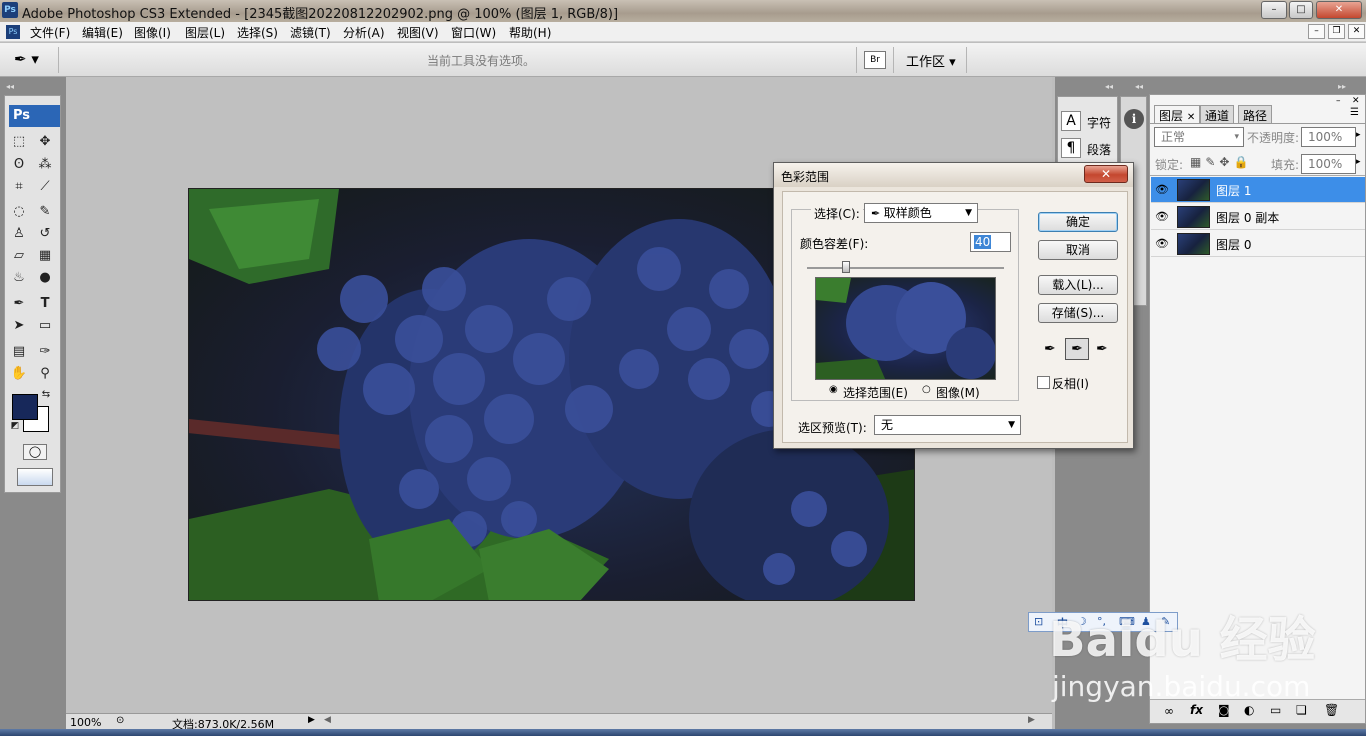 The height and width of the screenshot is (736, 1366). What do you see at coordinates (45, 212) in the screenshot?
I see `brush-tool-icon: ✎` at bounding box center [45, 212].